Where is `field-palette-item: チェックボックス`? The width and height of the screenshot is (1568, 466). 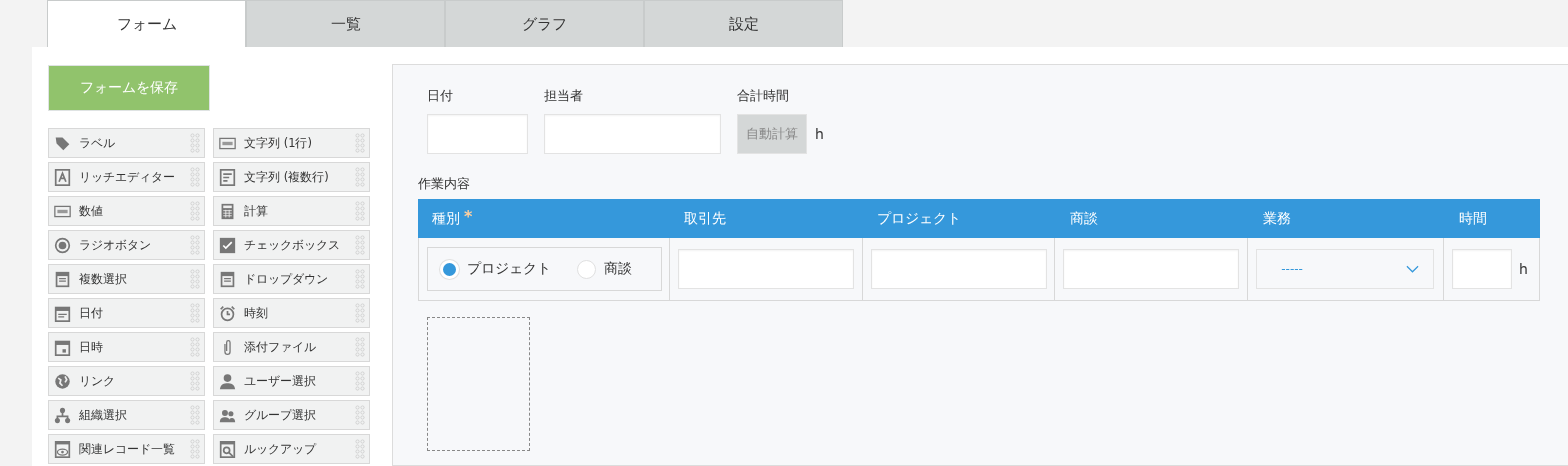
field-palette-item: チェックボックス is located at coordinates (291, 245).